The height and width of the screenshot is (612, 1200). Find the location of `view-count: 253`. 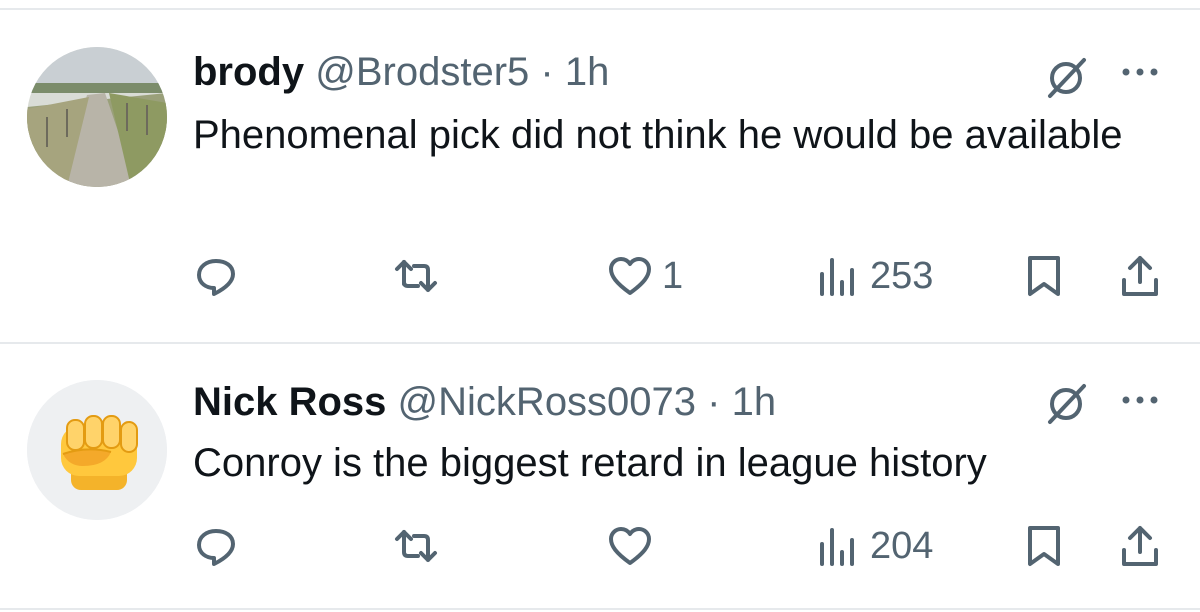

view-count: 253 is located at coordinates (902, 275).